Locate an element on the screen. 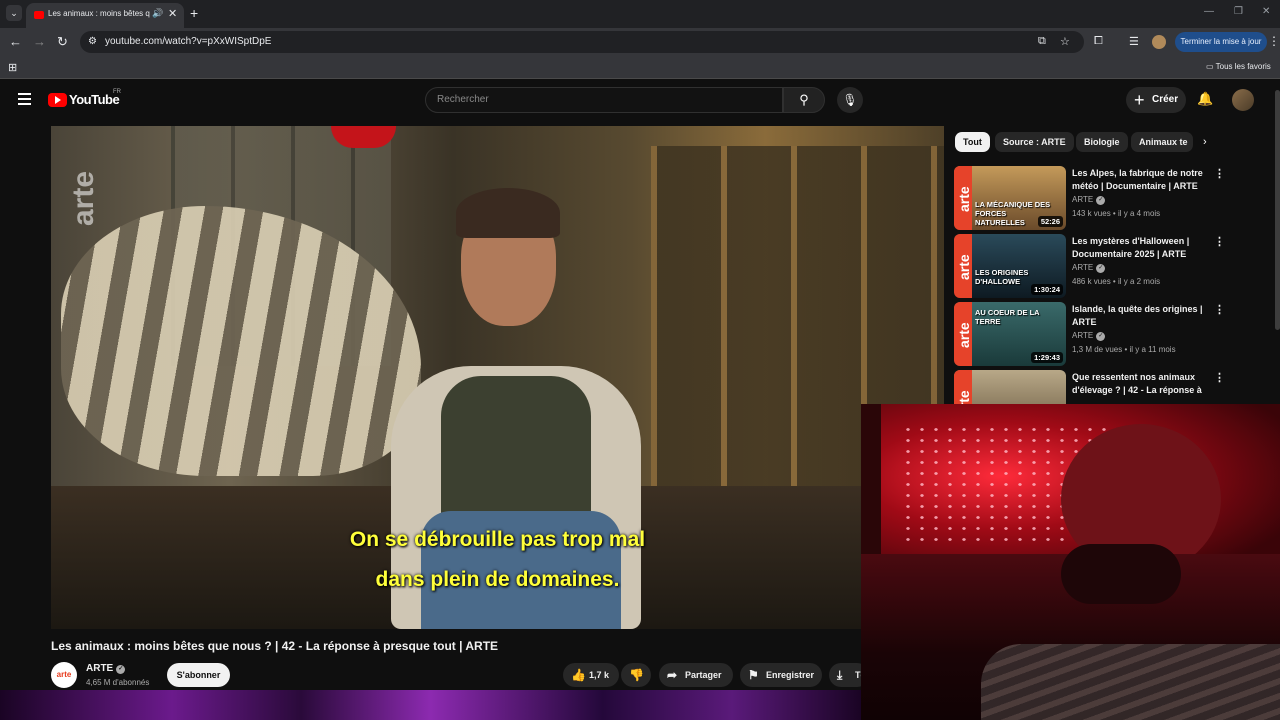 The width and height of the screenshot is (1280, 720). site-info-icon: ⚙ is located at coordinates (92, 41).